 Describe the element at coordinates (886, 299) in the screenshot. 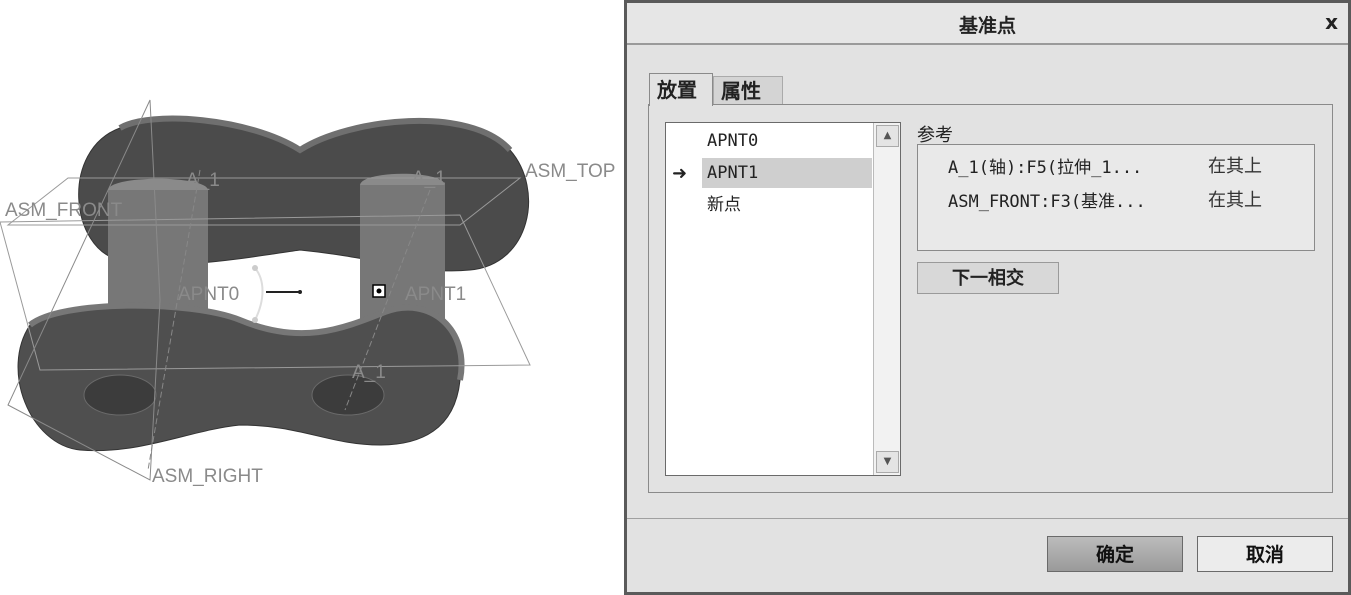

I see `list-scrollbar: ▲ ▼` at that location.